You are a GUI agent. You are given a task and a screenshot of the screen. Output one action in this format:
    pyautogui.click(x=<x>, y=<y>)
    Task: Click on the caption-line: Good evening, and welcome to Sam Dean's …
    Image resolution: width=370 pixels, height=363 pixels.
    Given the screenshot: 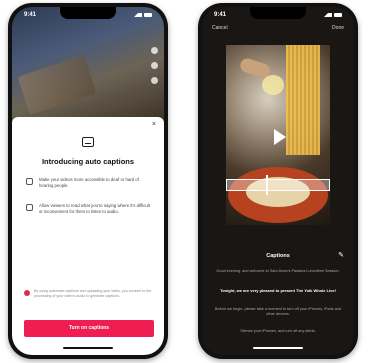 What is the action you would take?
    pyautogui.click(x=278, y=271)
    